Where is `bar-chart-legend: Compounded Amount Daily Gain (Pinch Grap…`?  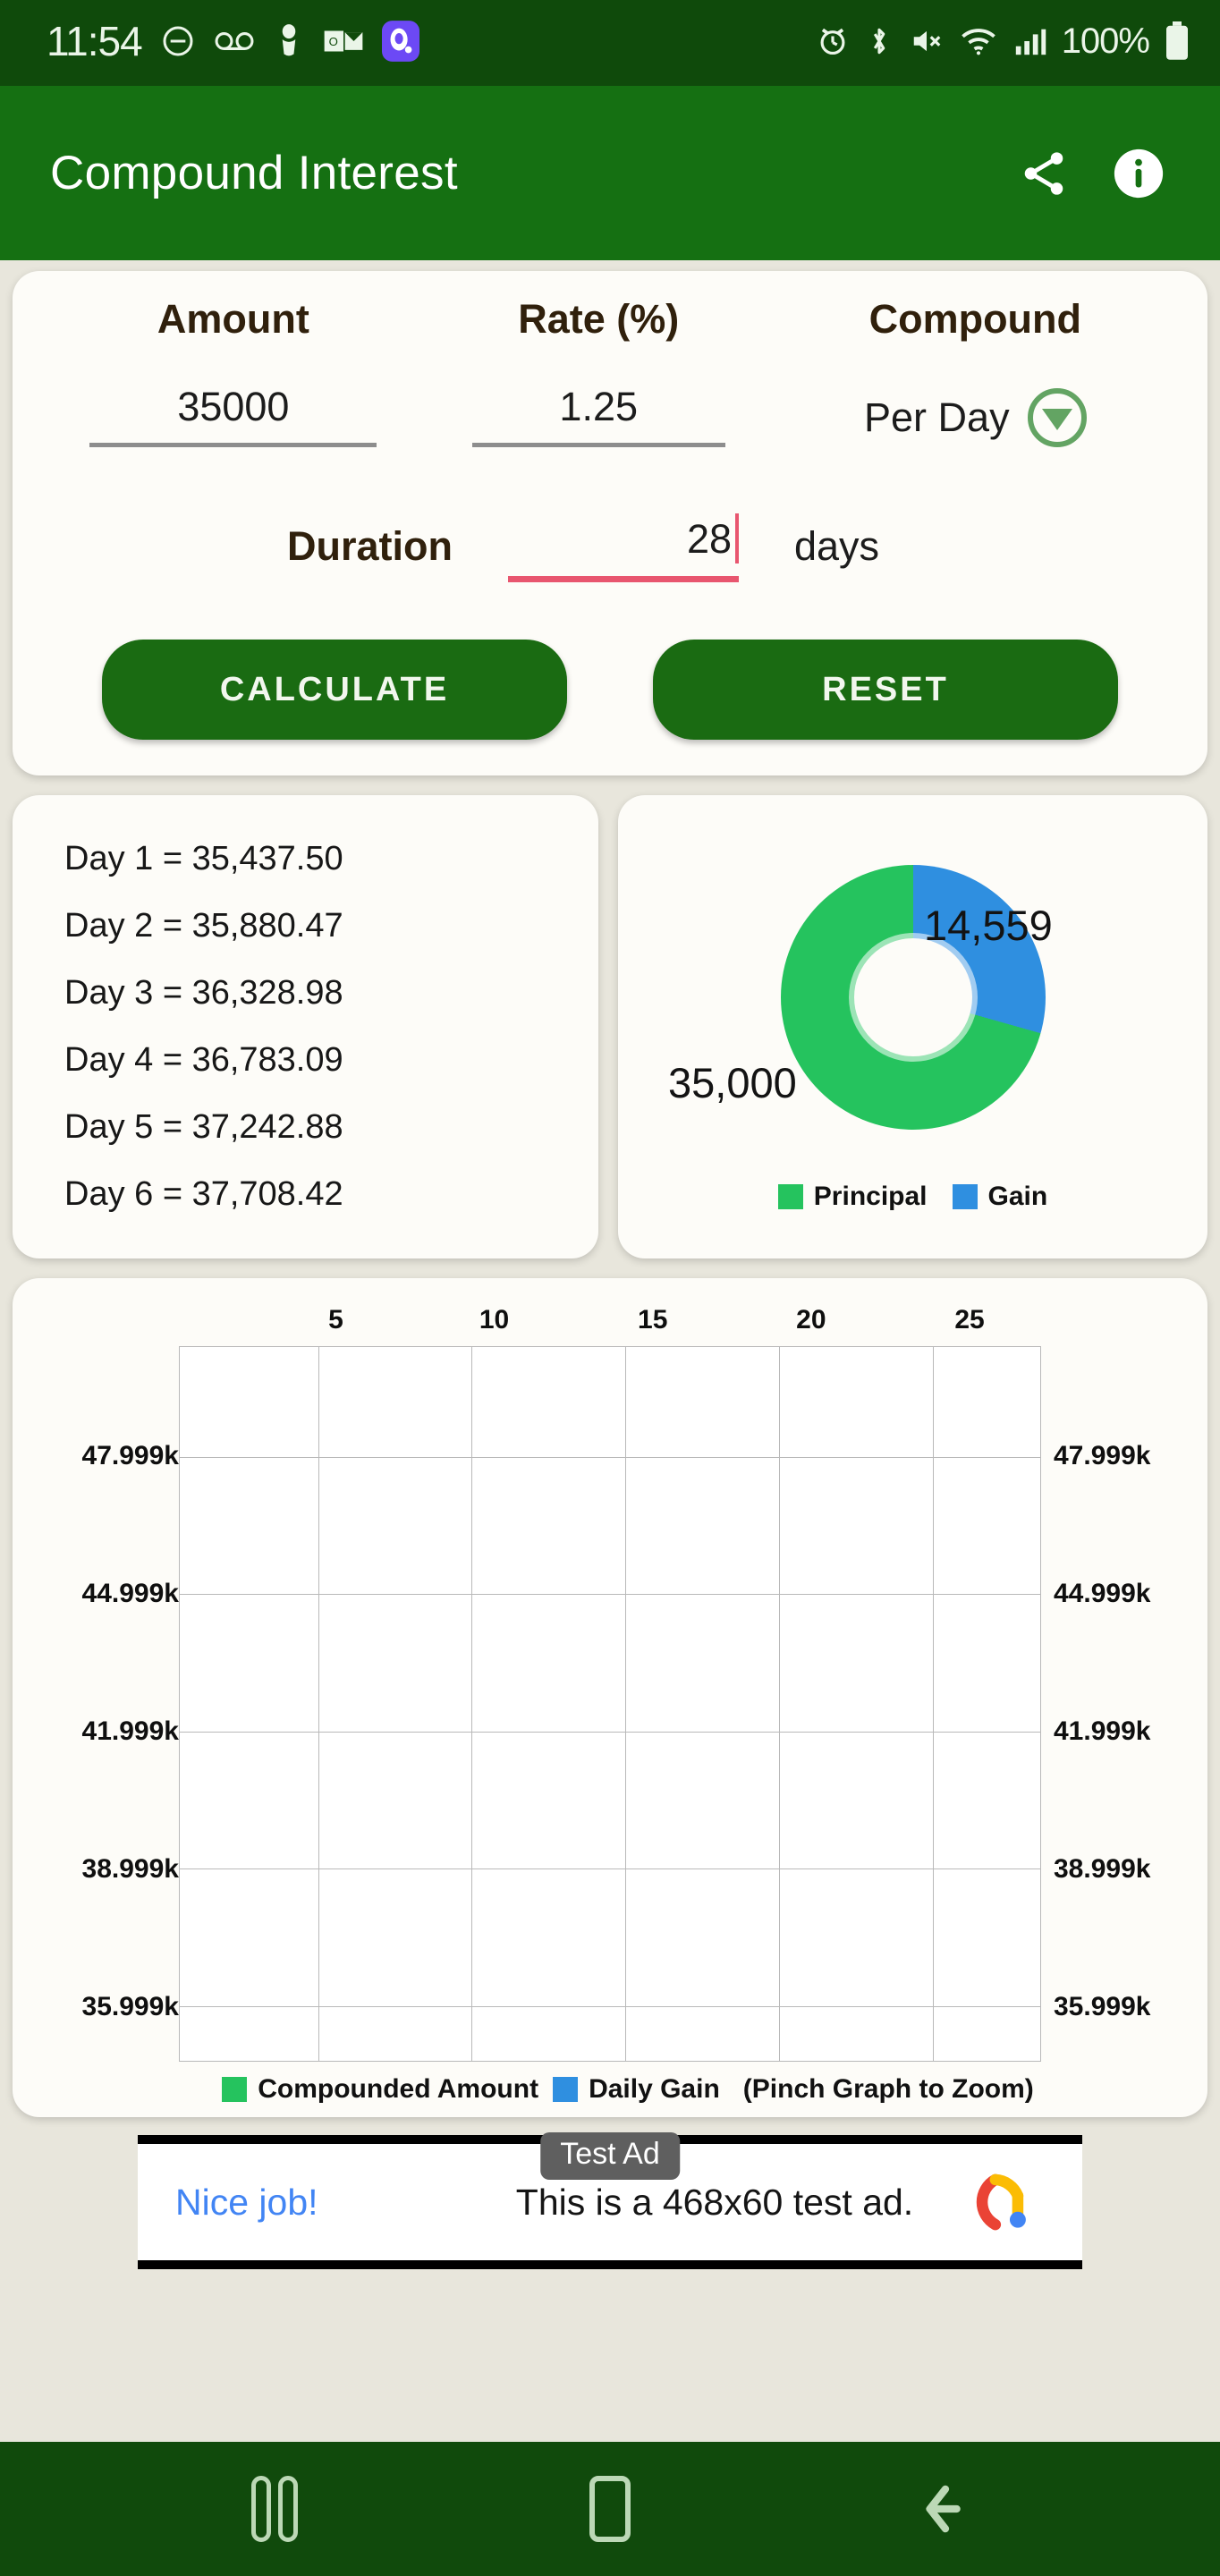
bar-chart-legend: Compounded Amount Daily Gain (Pinch Grap… is located at coordinates (610, 2083).